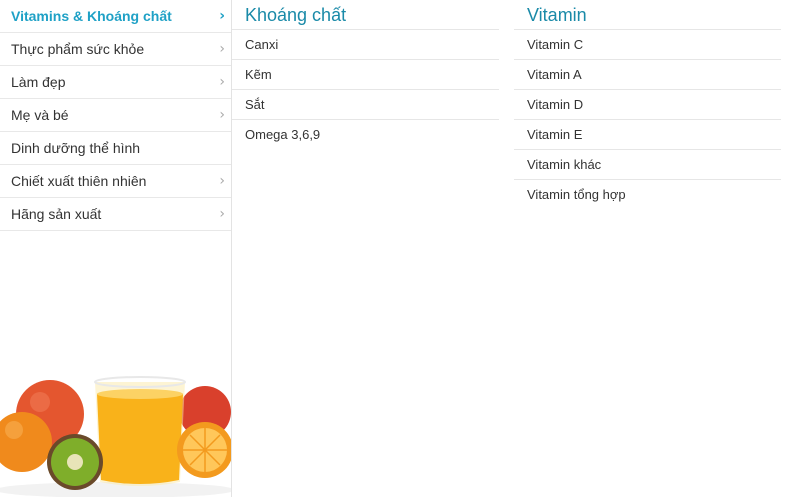  I want to click on sidebar-item-label: Làm đẹp, so click(38, 82).